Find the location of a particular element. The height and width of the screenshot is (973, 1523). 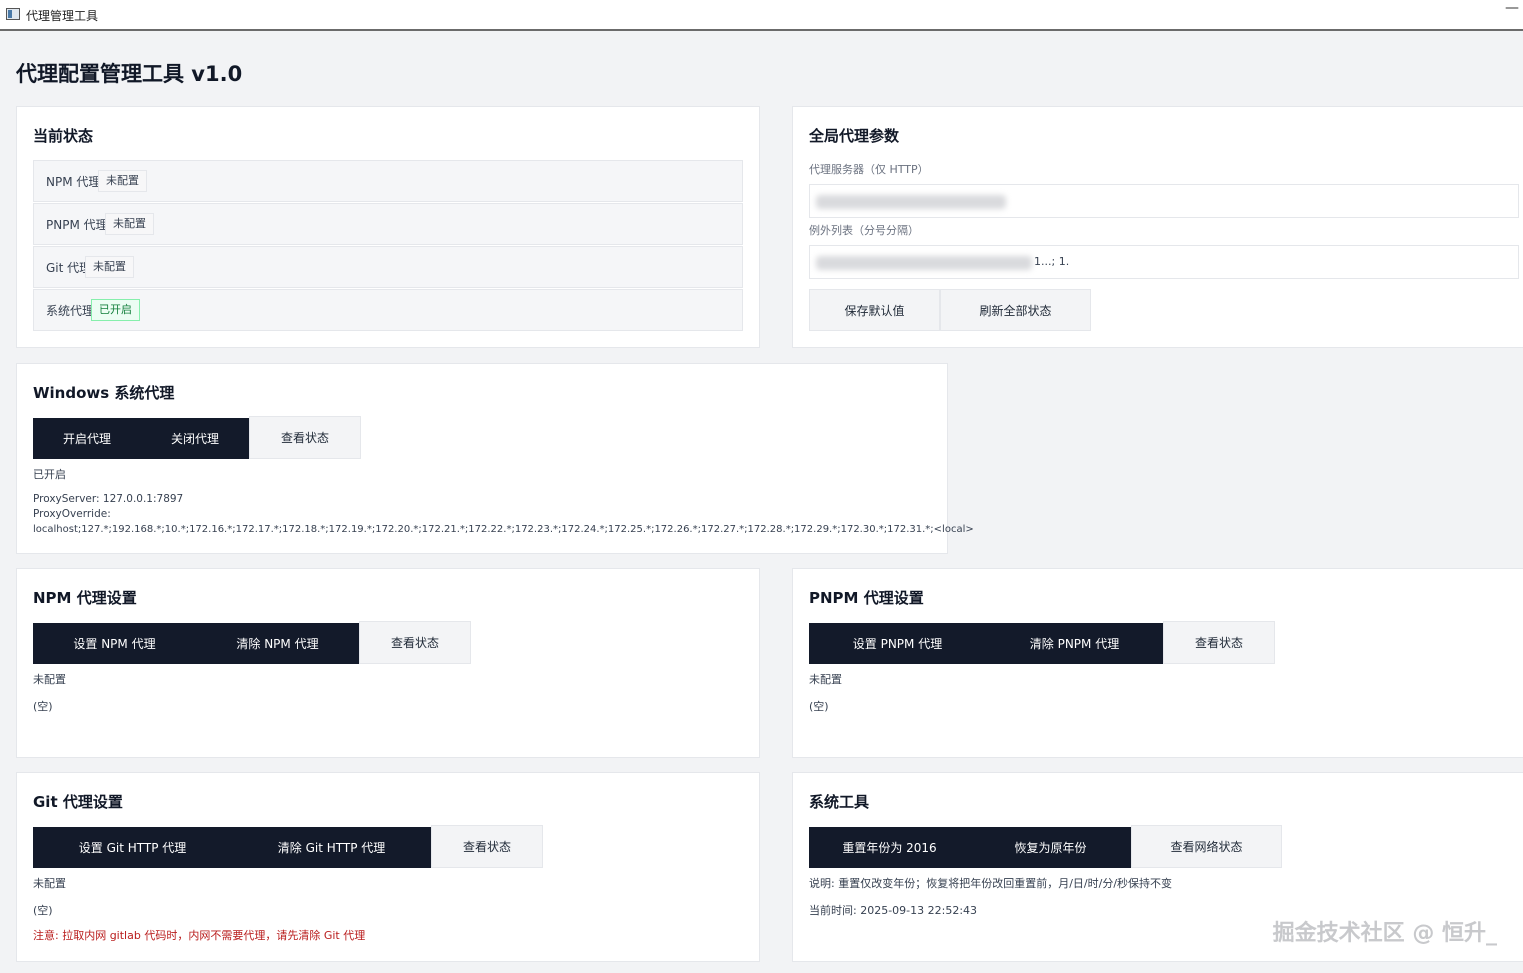

card-title-current-status: 当前状态 is located at coordinates (63, 136).